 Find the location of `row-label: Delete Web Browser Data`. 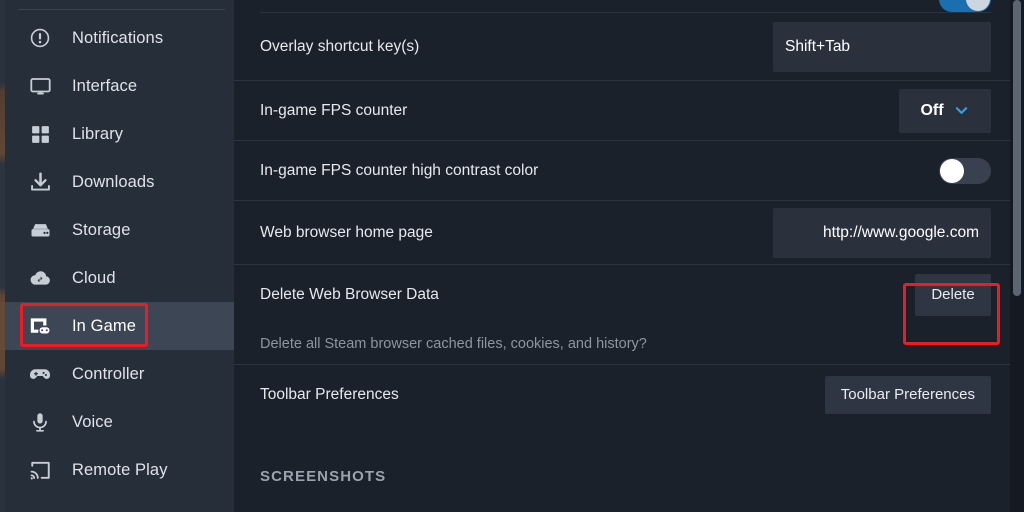

row-label: Delete Web Browser Data is located at coordinates (349, 294).